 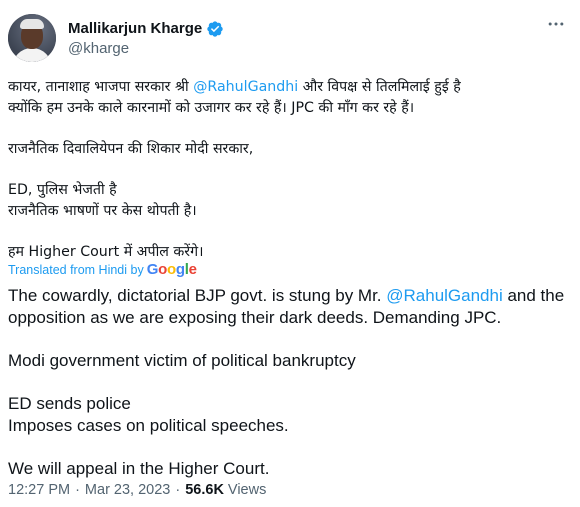 I want to click on translated-line-5: Imposes cases on political speeches., so click(x=148, y=425).